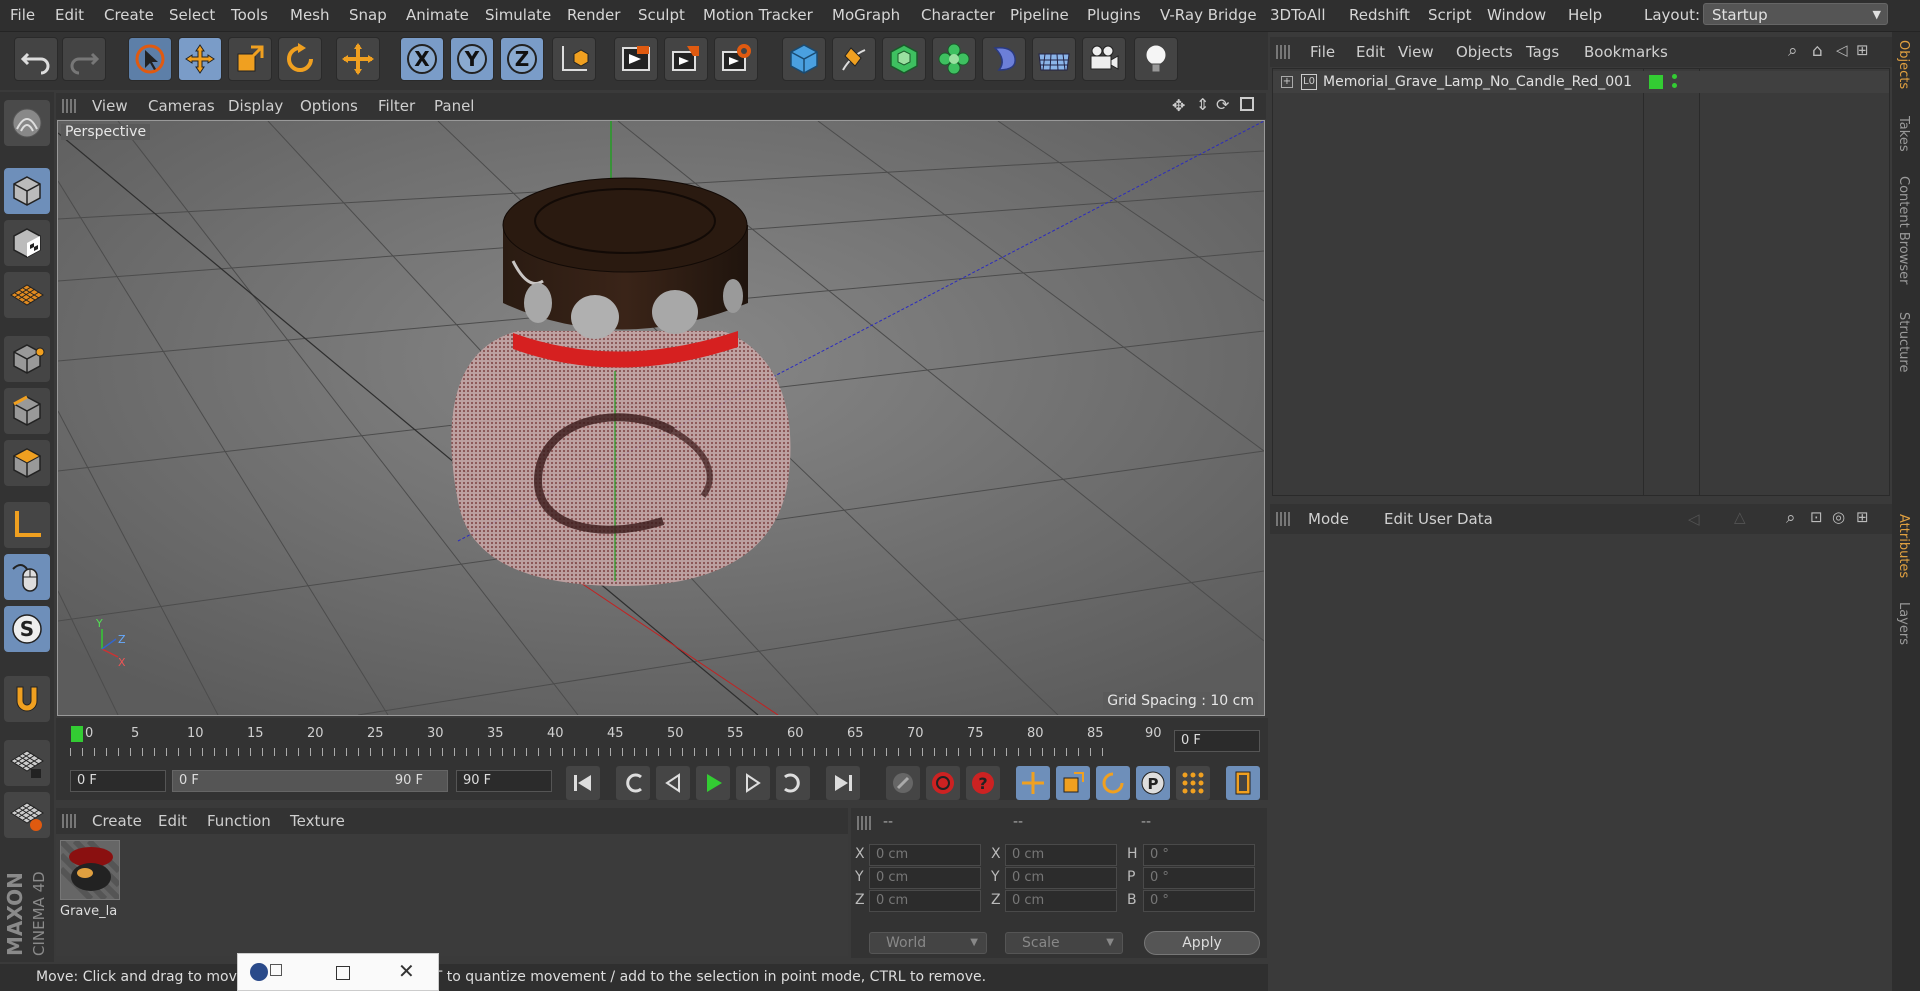 The width and height of the screenshot is (1920, 991). I want to click on menu-motion-tracker: Motion Tracker, so click(758, 15).